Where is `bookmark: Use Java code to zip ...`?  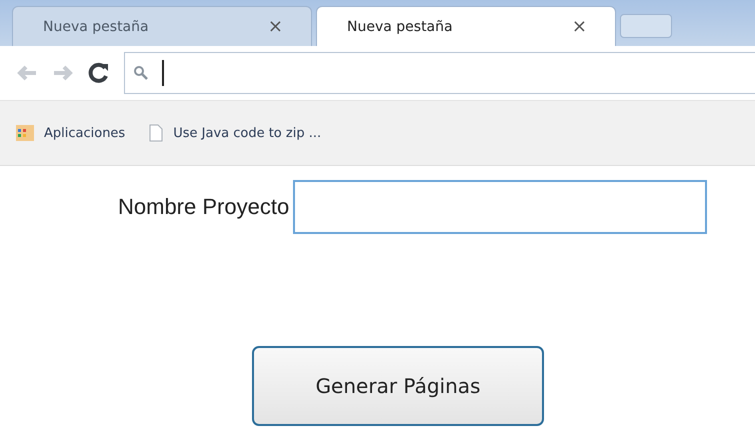
bookmark: Use Java code to zip ... is located at coordinates (235, 133).